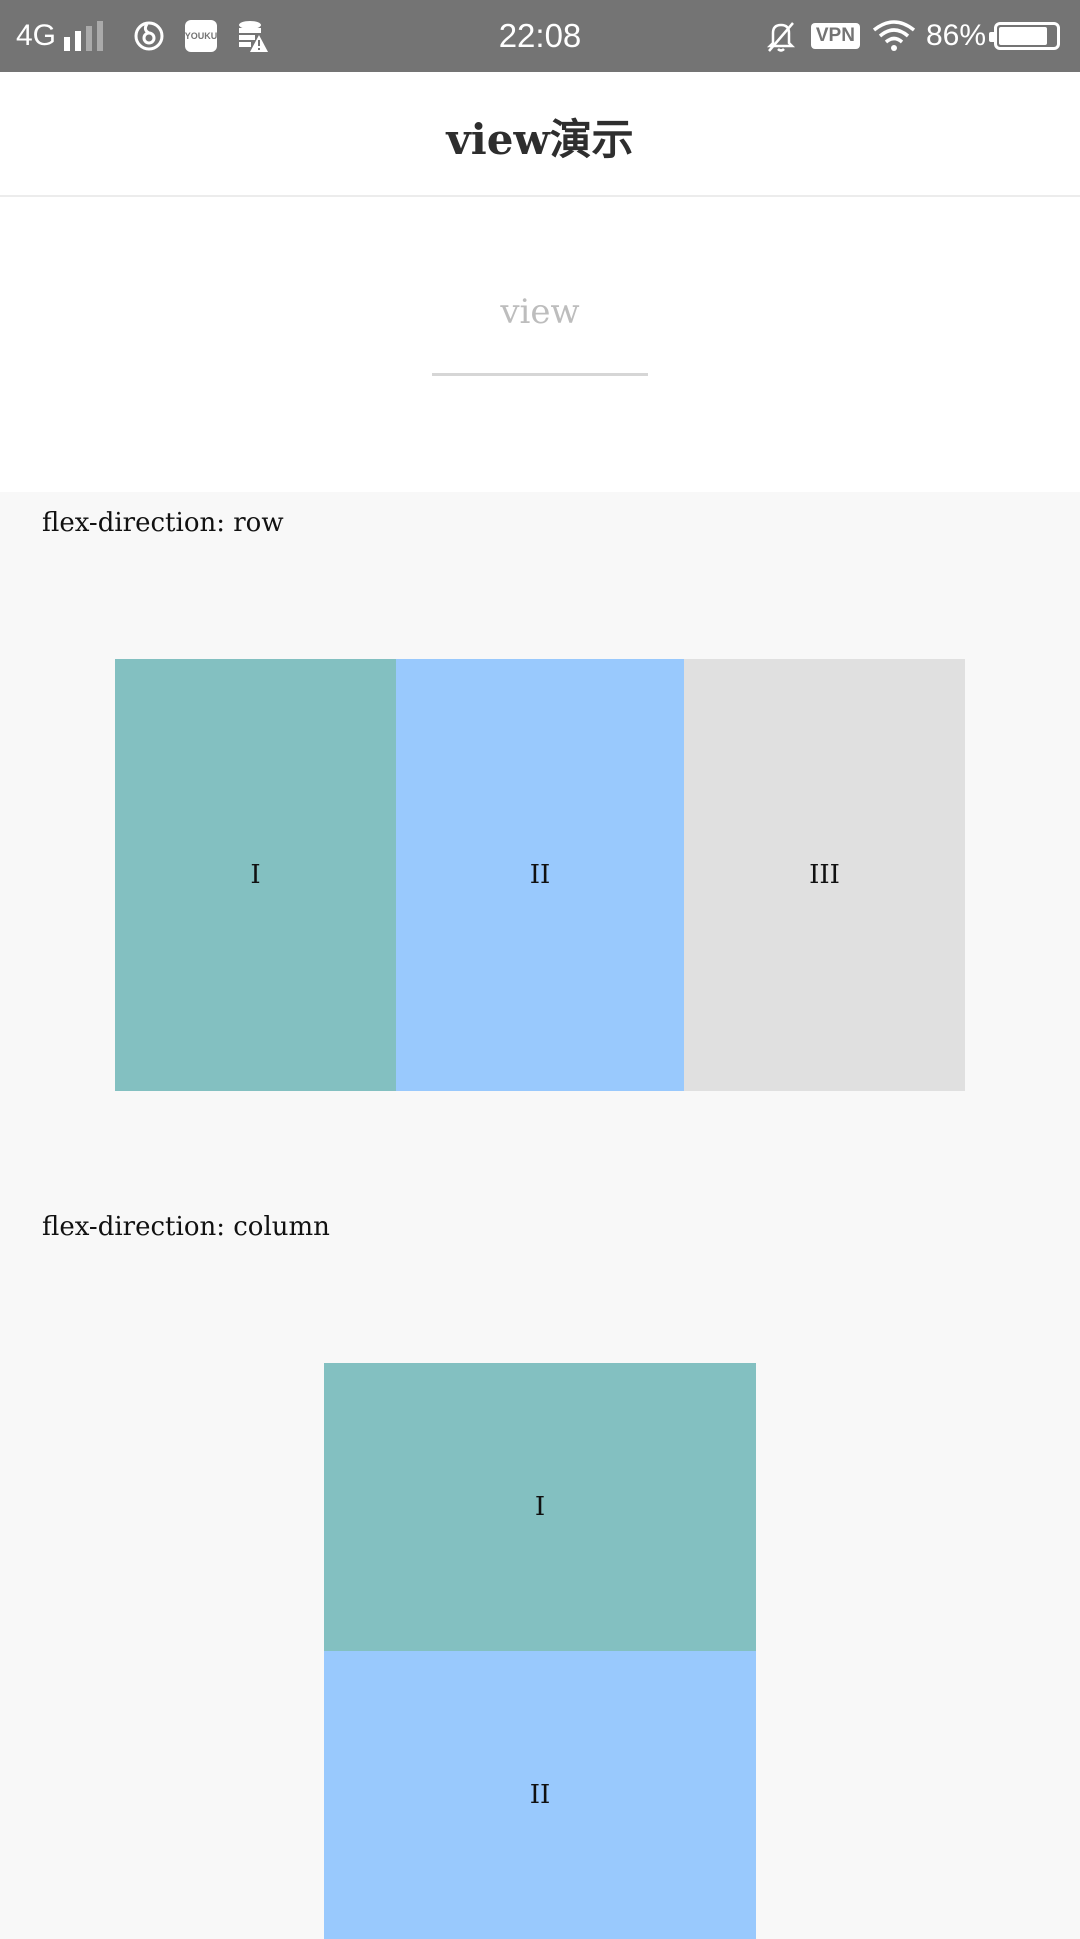 This screenshot has height=1939, width=1080. Describe the element at coordinates (186, 1227) in the screenshot. I see `section-title-column: flex-direction: column` at that location.